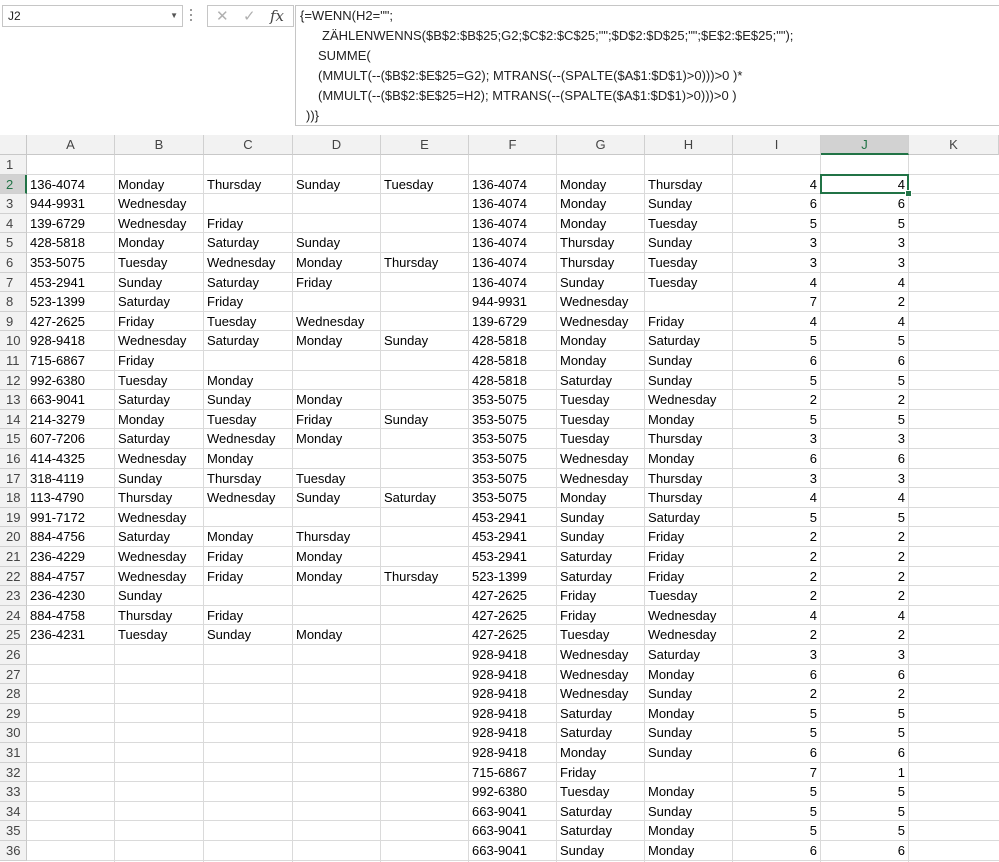  What do you see at coordinates (499, 263) in the screenshot?
I see `cell-f6: 136-4074` at bounding box center [499, 263].